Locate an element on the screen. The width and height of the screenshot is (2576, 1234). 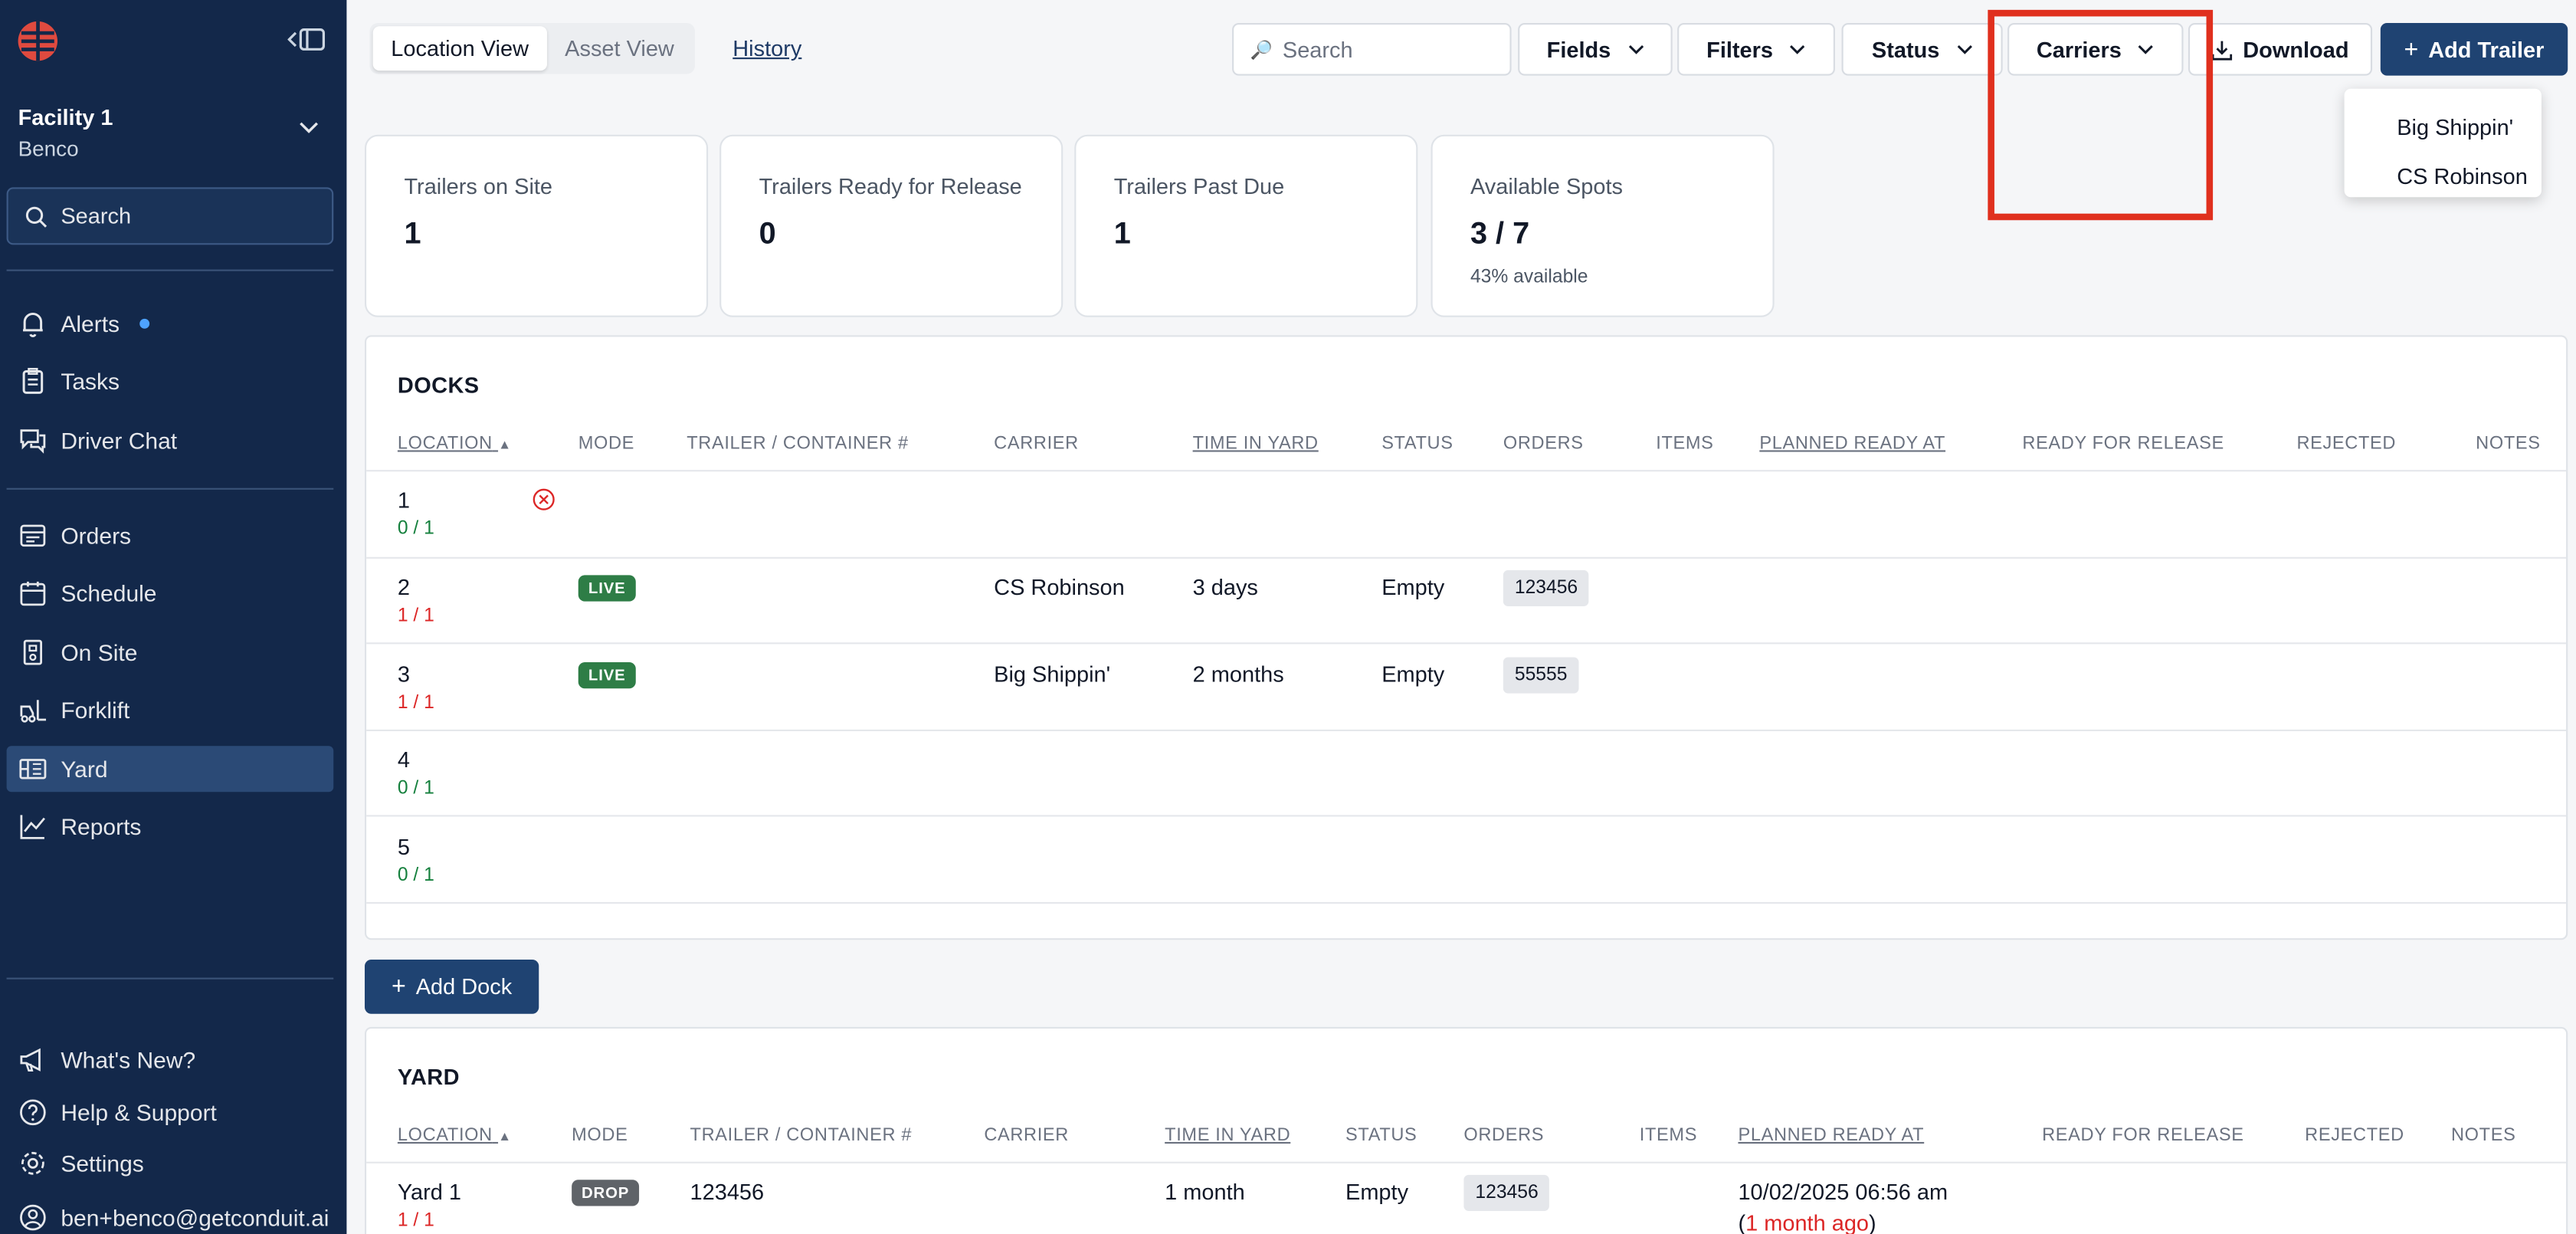
sidebar-item-orders: Orders is located at coordinates (170, 536).